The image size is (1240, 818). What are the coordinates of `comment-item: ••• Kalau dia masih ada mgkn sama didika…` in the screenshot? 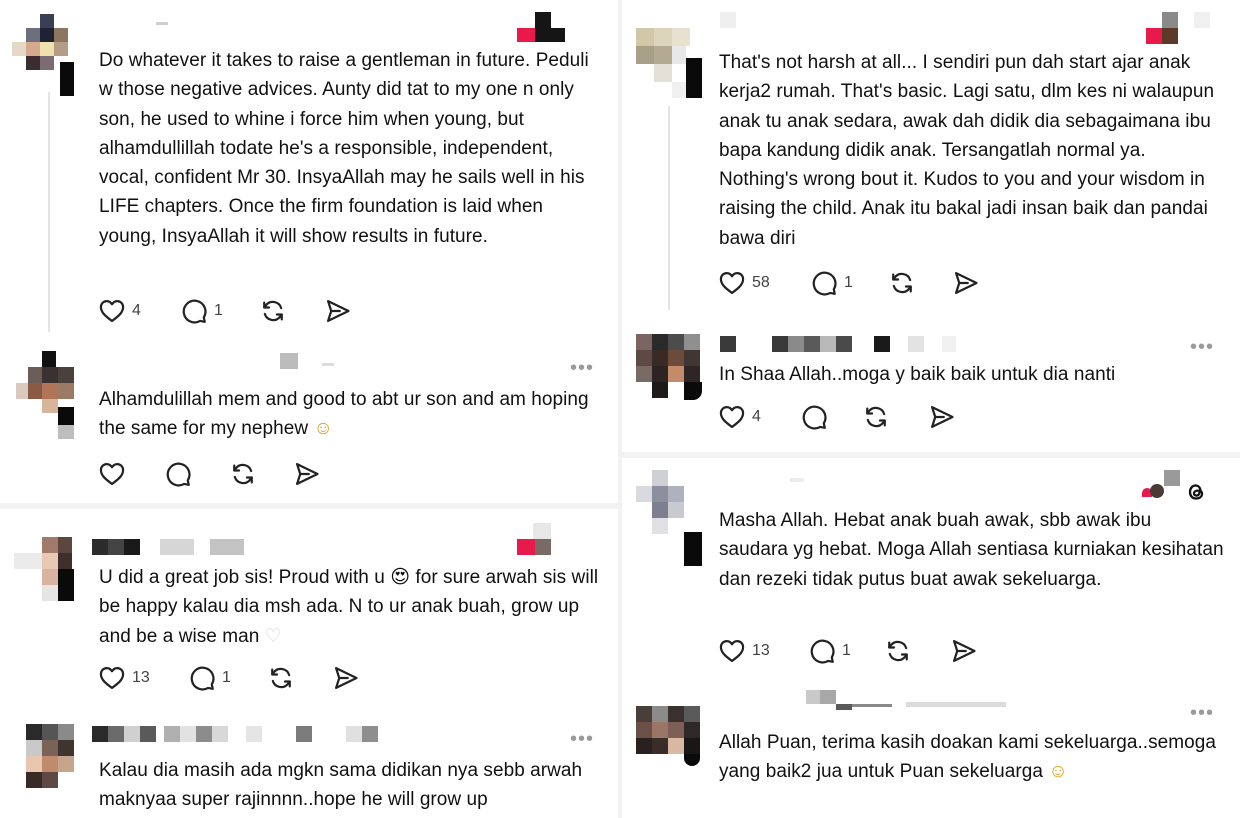 It's located at (309, 766).